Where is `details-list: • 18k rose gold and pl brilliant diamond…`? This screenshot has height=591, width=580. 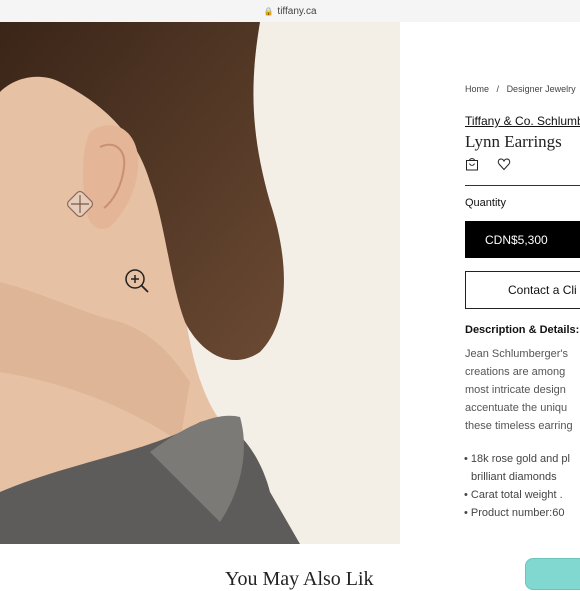
details-list: • 18k rose gold and pl brilliant diamond… is located at coordinates (522, 486).